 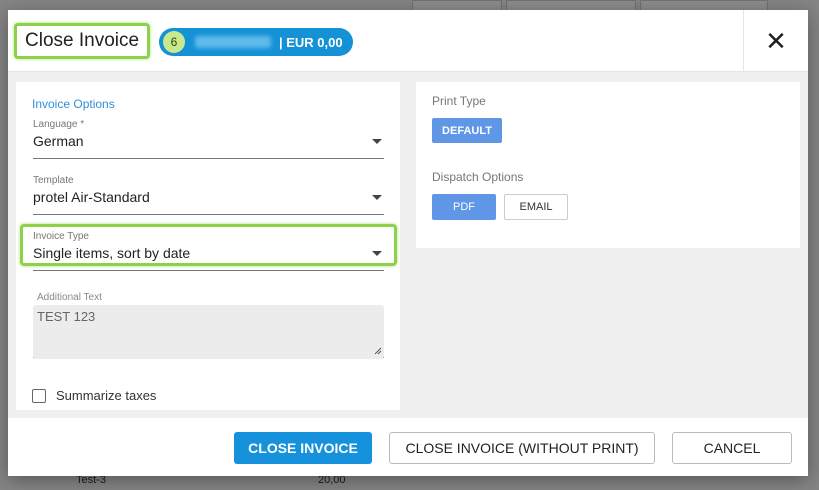 What do you see at coordinates (53, 180) in the screenshot?
I see `template-label: Template` at bounding box center [53, 180].